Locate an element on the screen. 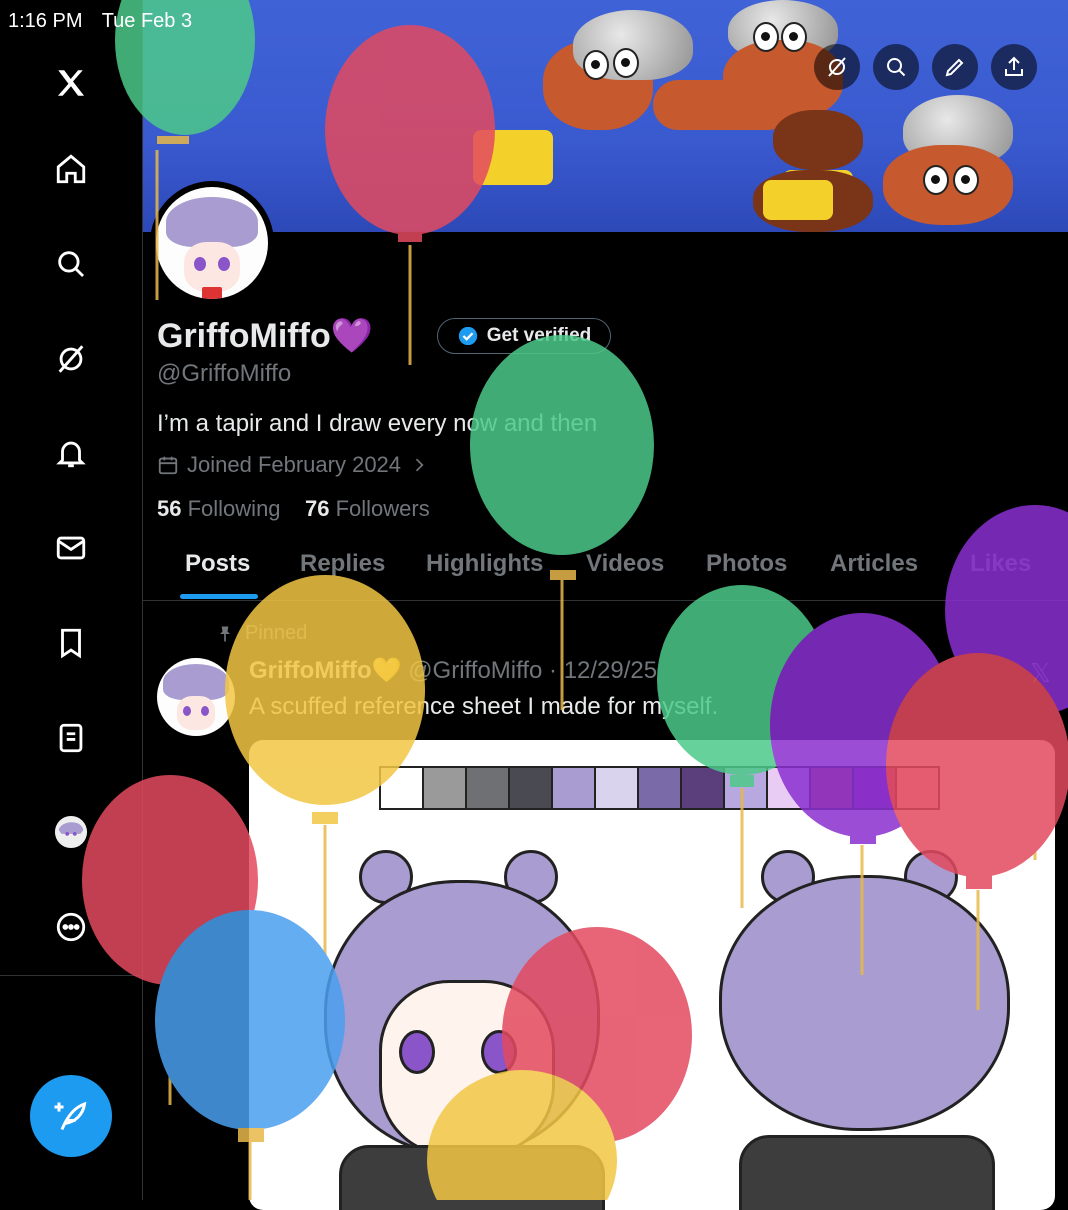 The image size is (1068, 1210). tab-videos: Videos is located at coordinates (625, 564).